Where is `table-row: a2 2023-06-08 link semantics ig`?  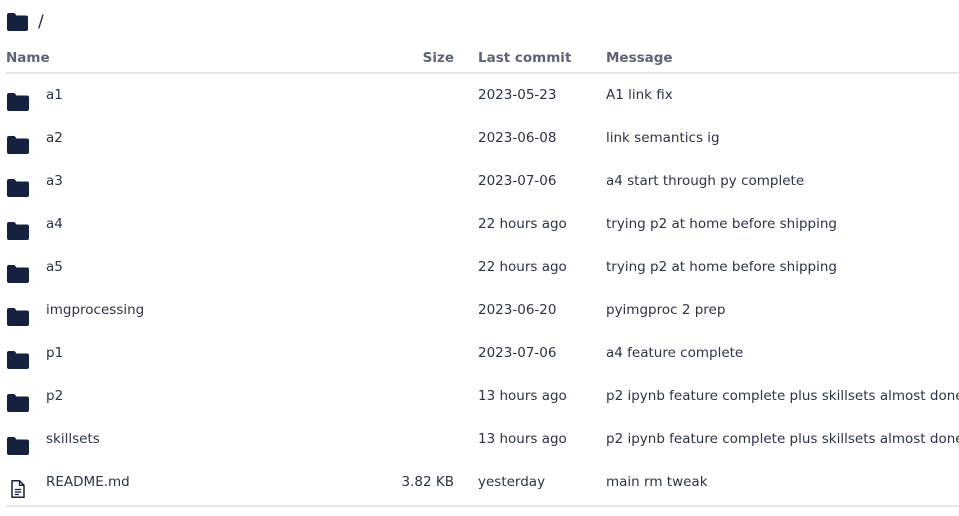
table-row: a2 2023-06-08 link semantics ig is located at coordinates (482, 138).